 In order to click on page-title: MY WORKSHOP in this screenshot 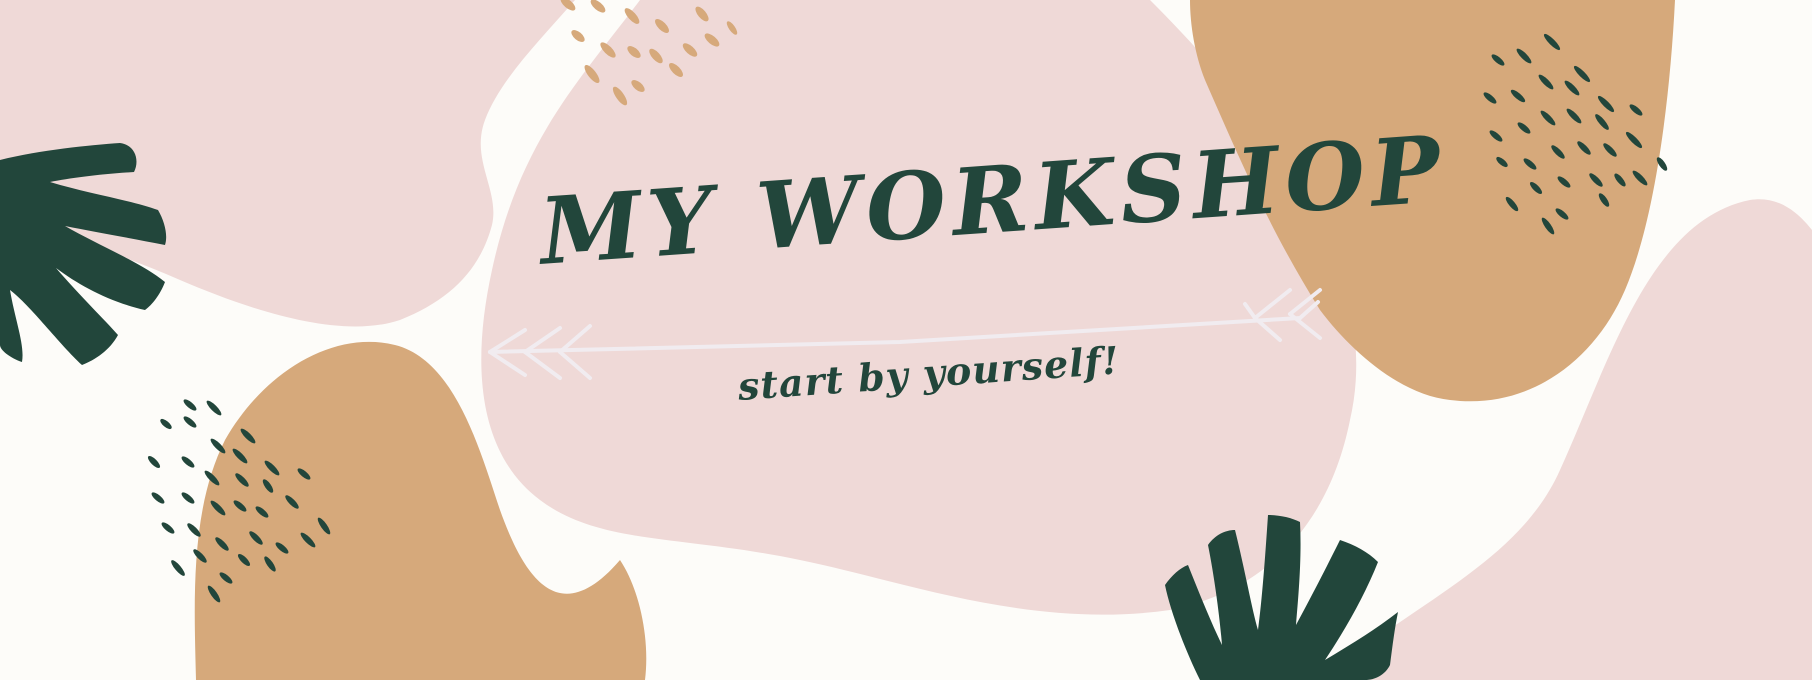, I will do `click(993, 200)`.